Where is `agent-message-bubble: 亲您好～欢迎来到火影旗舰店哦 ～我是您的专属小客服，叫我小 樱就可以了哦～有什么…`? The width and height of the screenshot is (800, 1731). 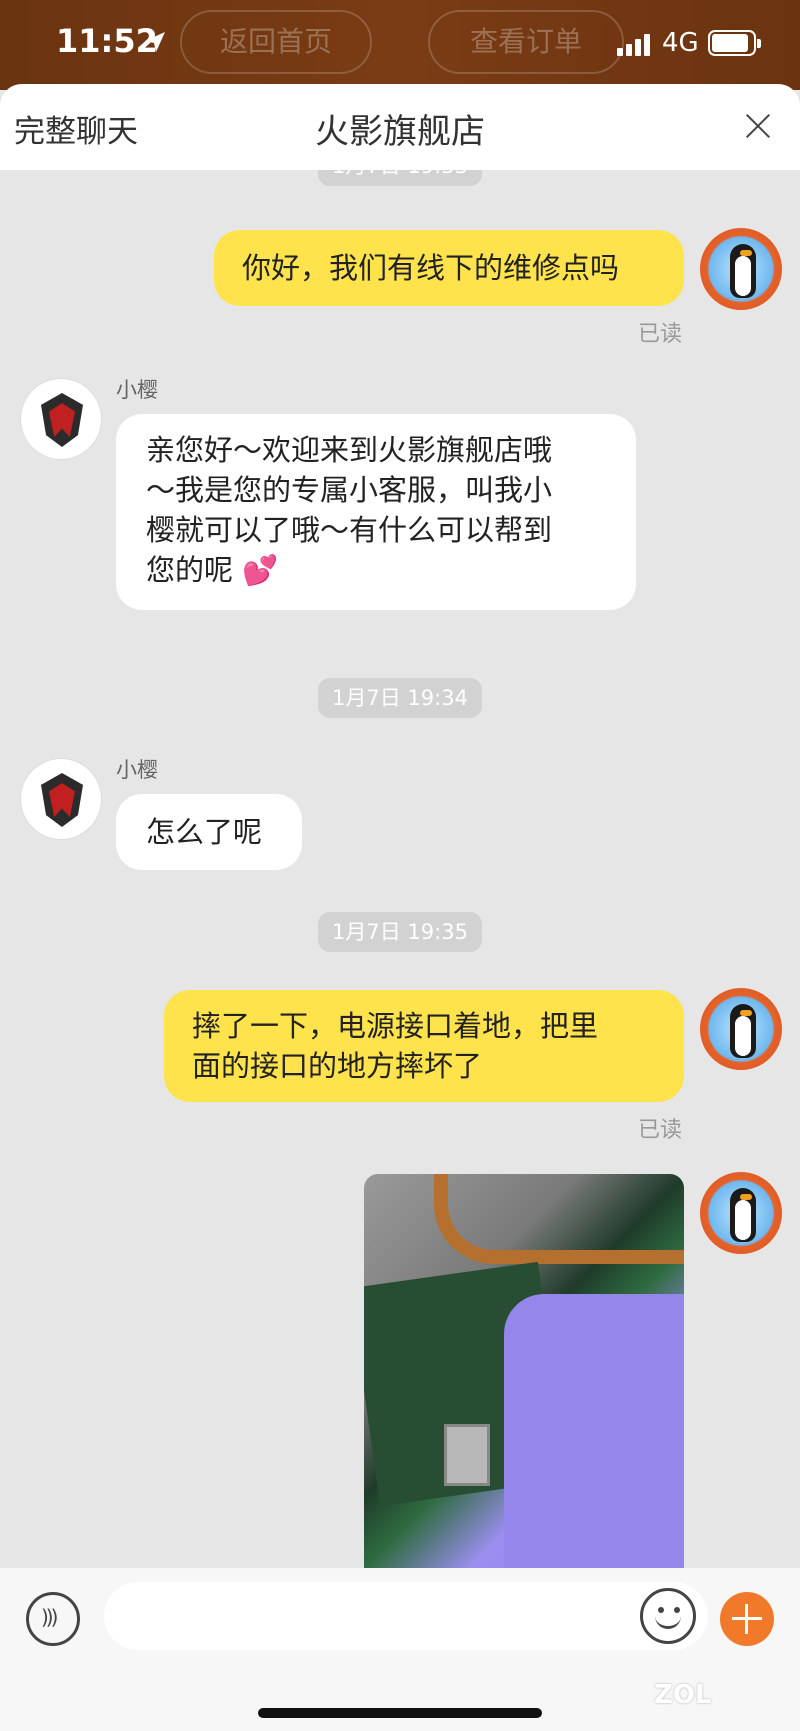 agent-message-bubble: 亲您好～欢迎来到火影旗舰店哦 ～我是您的专属小客服，叫我小 樱就可以了哦～有什么… is located at coordinates (376, 512).